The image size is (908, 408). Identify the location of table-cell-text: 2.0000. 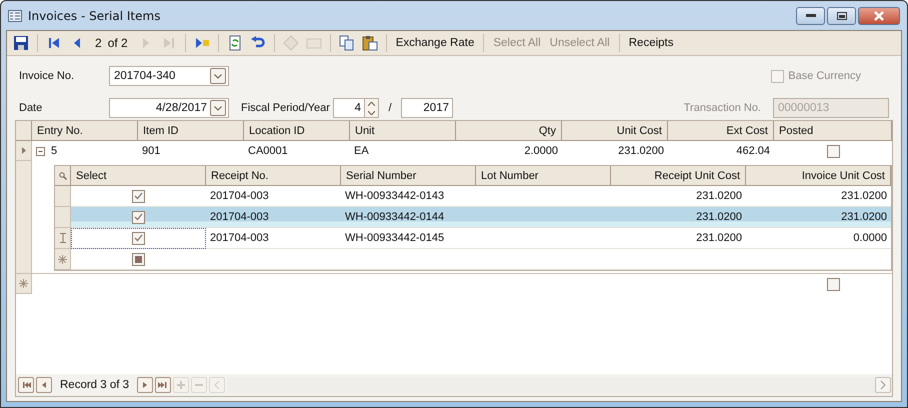
(541, 151).